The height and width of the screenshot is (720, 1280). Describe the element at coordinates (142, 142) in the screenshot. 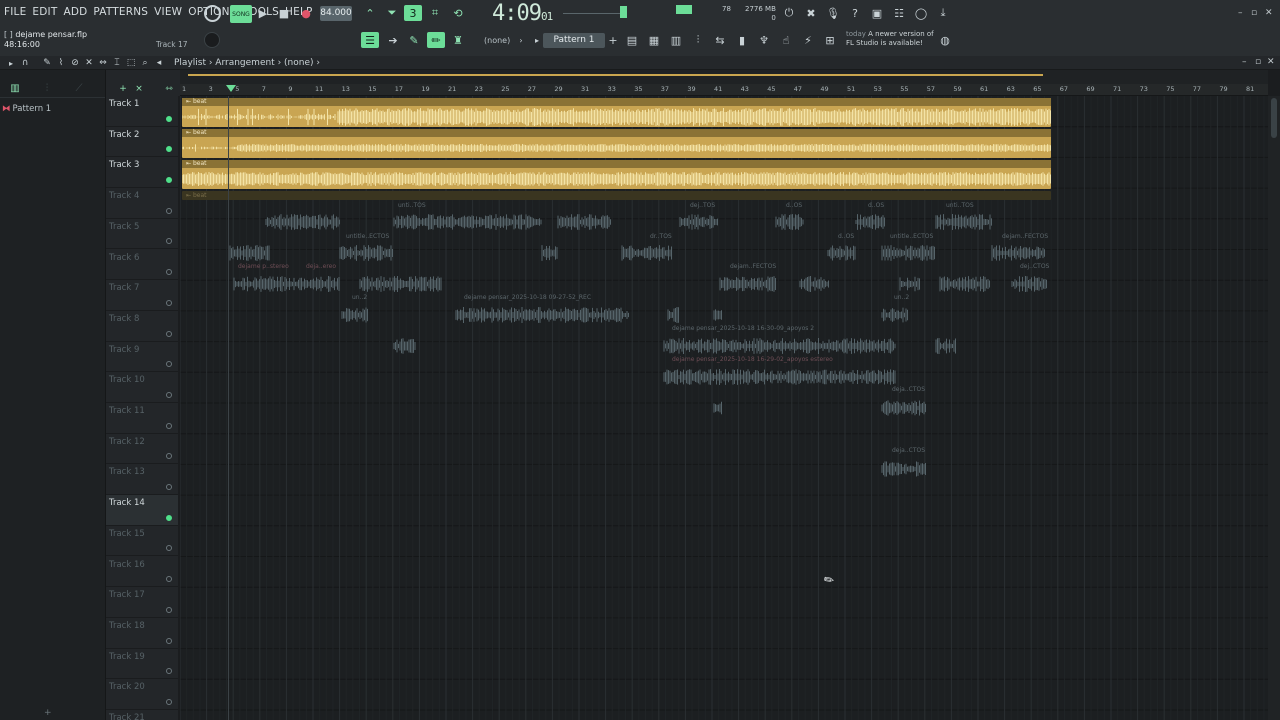

I see `track-header: Track 2` at that location.